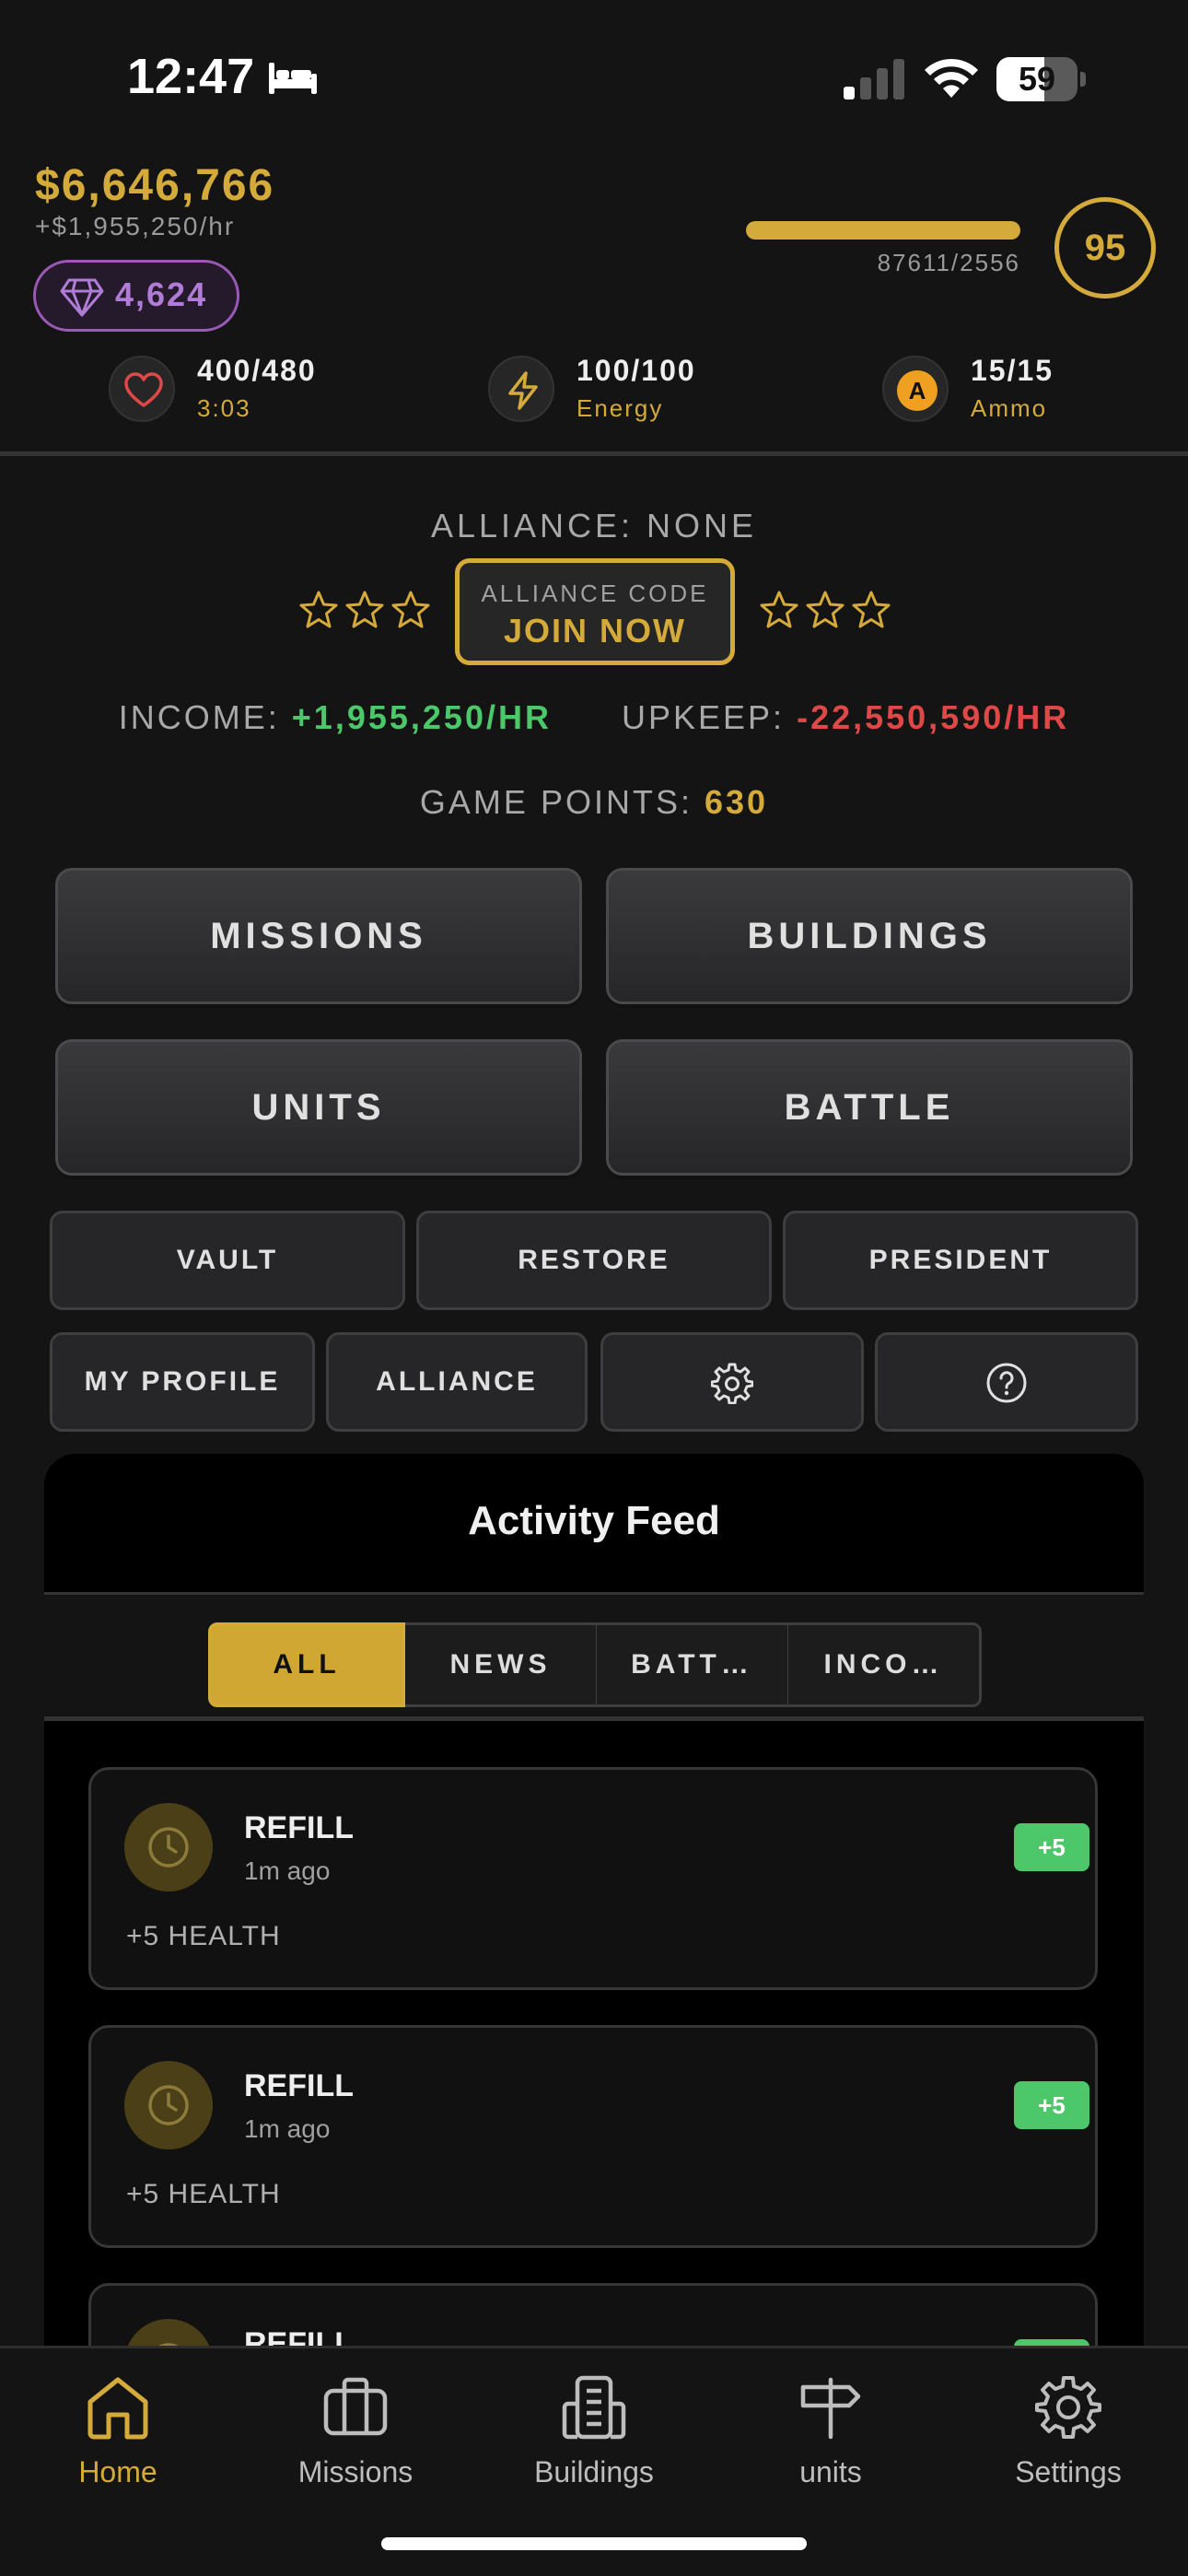 The image size is (1188, 2576). What do you see at coordinates (318, 936) in the screenshot?
I see `missions-button: MISSIONS` at bounding box center [318, 936].